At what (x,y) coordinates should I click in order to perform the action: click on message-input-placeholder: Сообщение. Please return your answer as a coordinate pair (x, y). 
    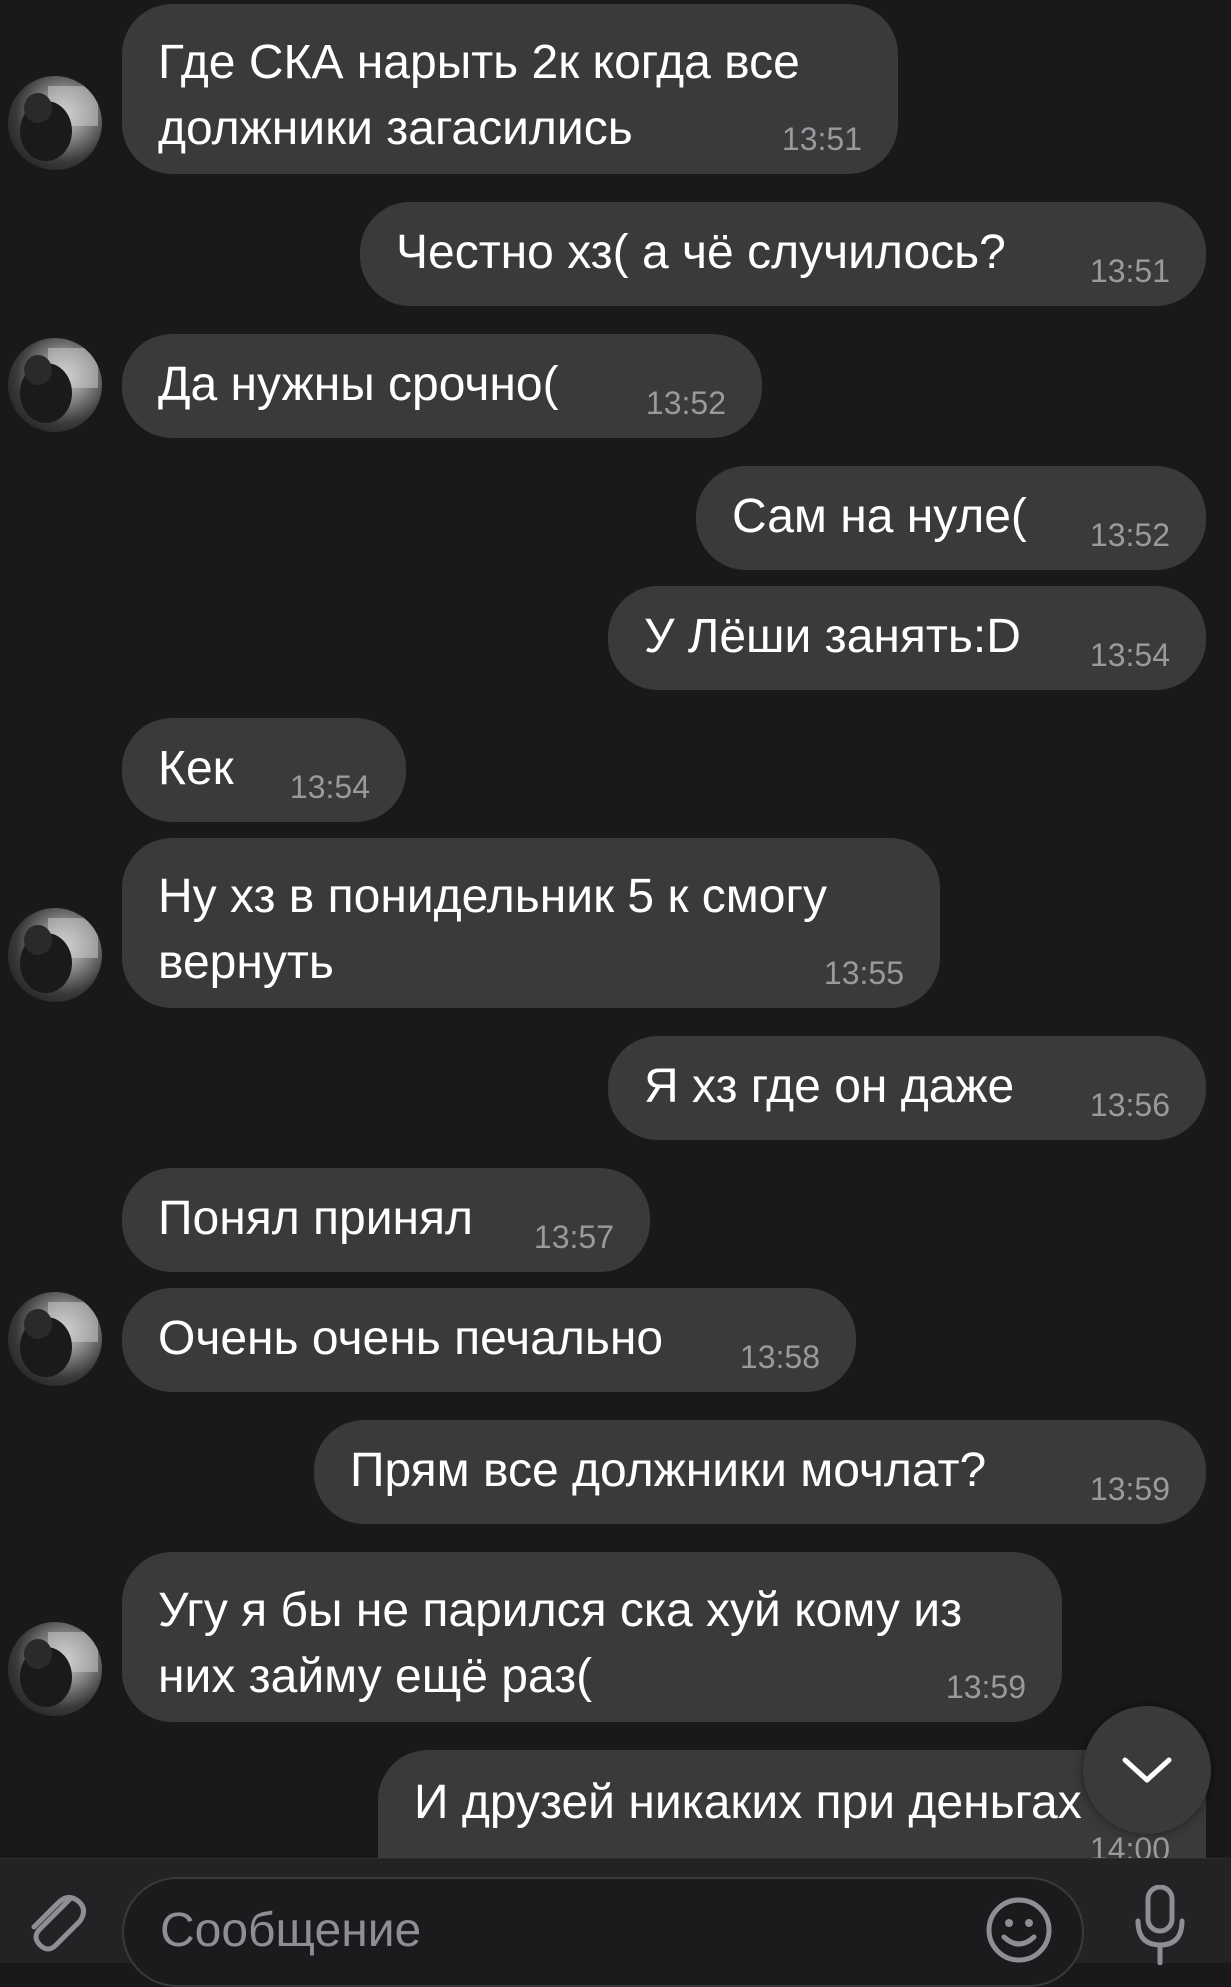
    Looking at the image, I should click on (291, 1930).